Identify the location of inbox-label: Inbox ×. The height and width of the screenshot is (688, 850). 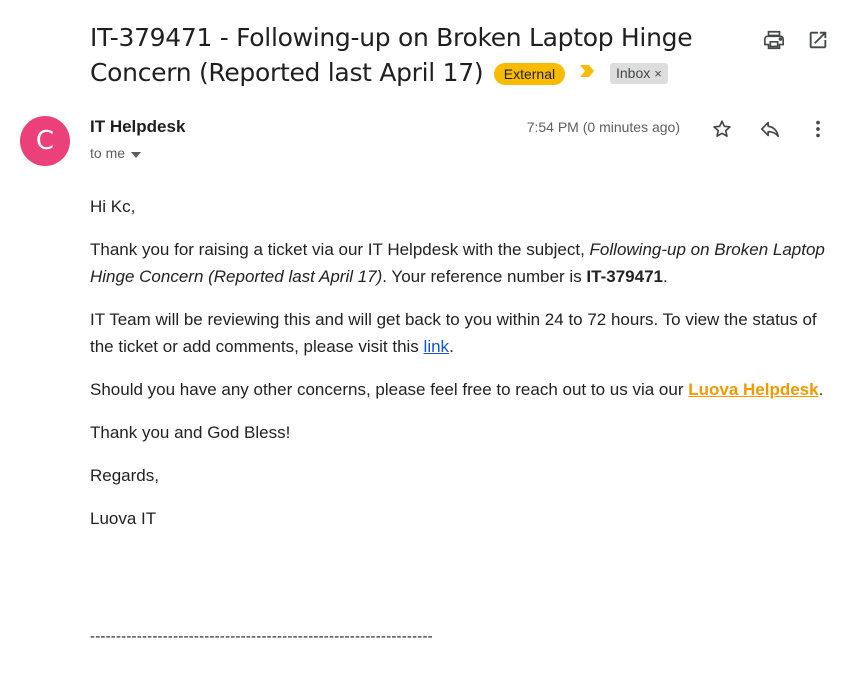
(639, 74).